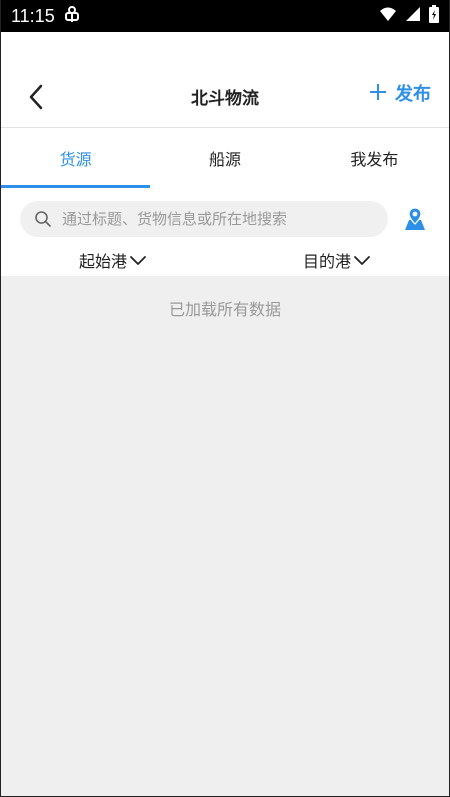 This screenshot has width=450, height=797. What do you see at coordinates (102, 261) in the screenshot?
I see `filter-label: 起始港` at bounding box center [102, 261].